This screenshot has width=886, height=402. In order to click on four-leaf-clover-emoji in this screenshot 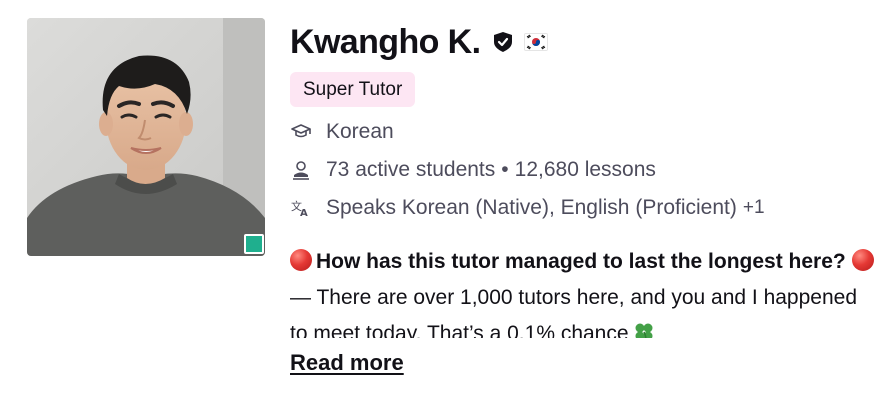, I will do `click(644, 328)`.